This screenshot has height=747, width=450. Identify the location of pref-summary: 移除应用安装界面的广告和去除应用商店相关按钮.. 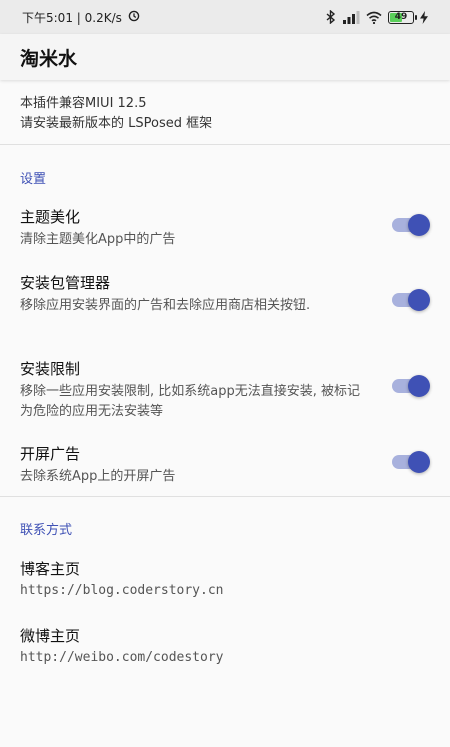
(165, 305).